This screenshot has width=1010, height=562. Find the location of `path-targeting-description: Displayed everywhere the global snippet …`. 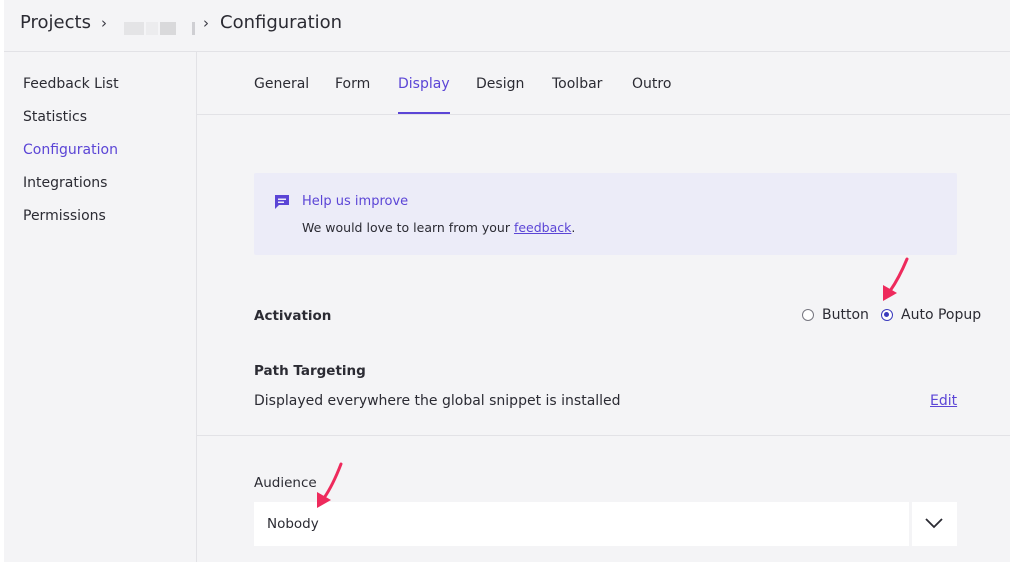

path-targeting-description: Displayed everywhere the global snippet … is located at coordinates (437, 401).